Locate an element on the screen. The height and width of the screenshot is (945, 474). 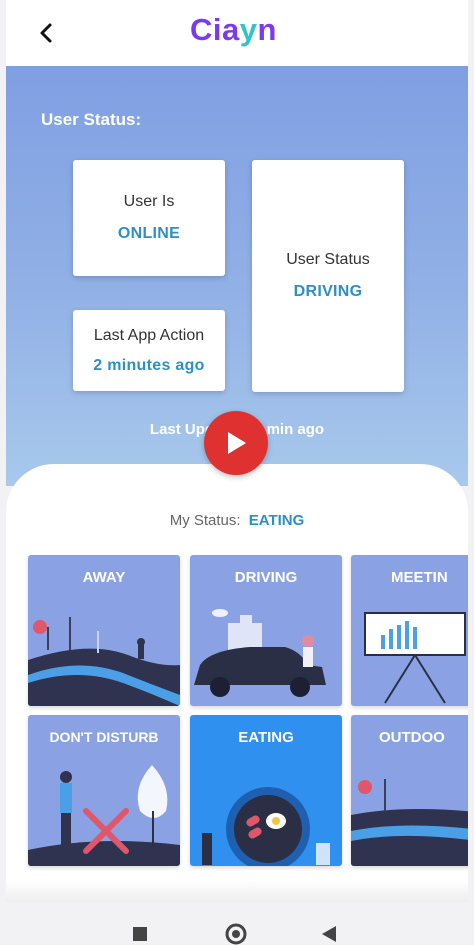
status-tile-eating: EATING is located at coordinates (266, 790).